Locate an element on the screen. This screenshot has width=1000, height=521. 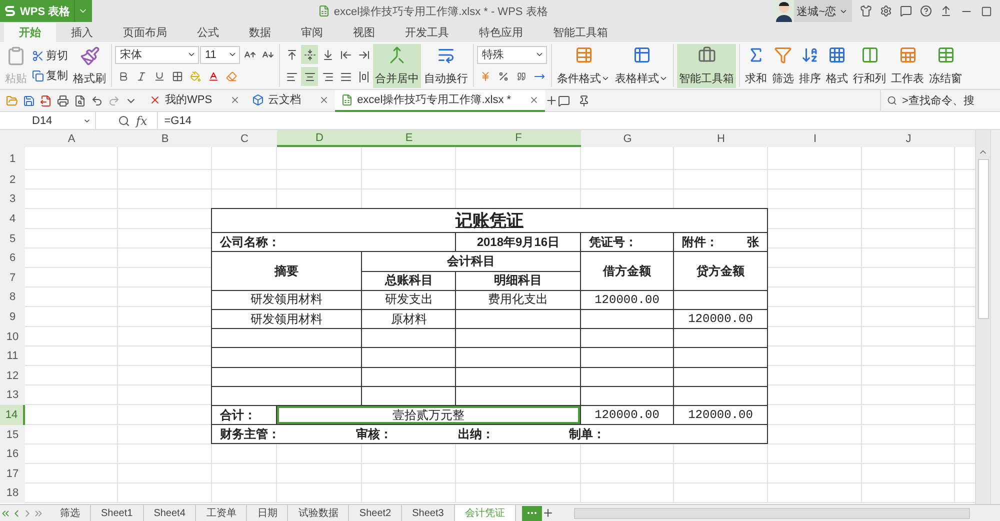
column-header: B is located at coordinates (165, 138).